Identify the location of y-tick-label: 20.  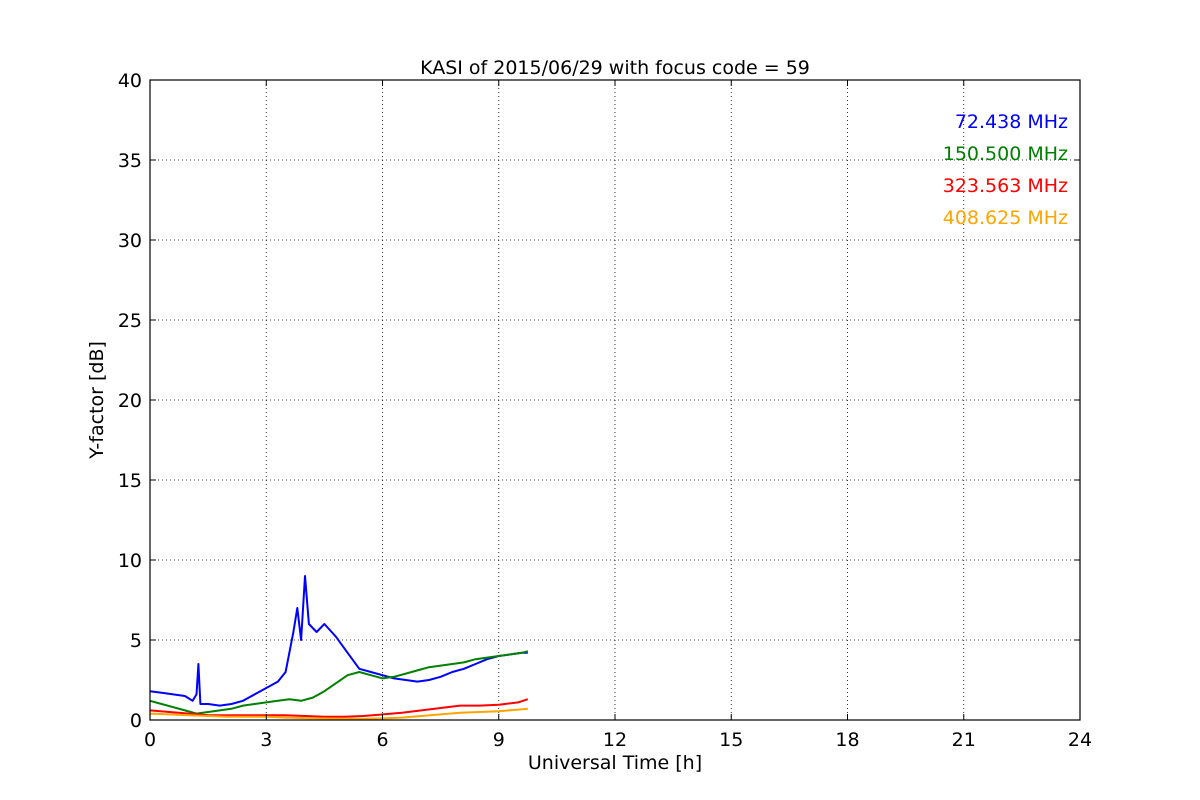
(130, 401).